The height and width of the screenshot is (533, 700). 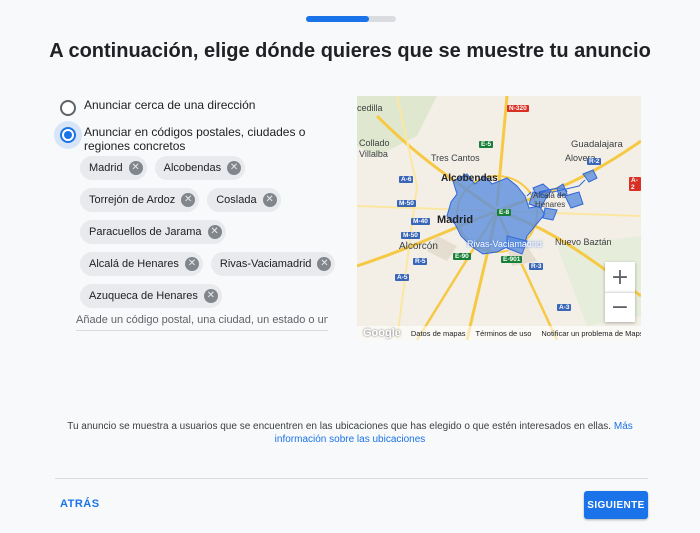 What do you see at coordinates (382, 333) in the screenshot?
I see `google-logo: Google` at bounding box center [382, 333].